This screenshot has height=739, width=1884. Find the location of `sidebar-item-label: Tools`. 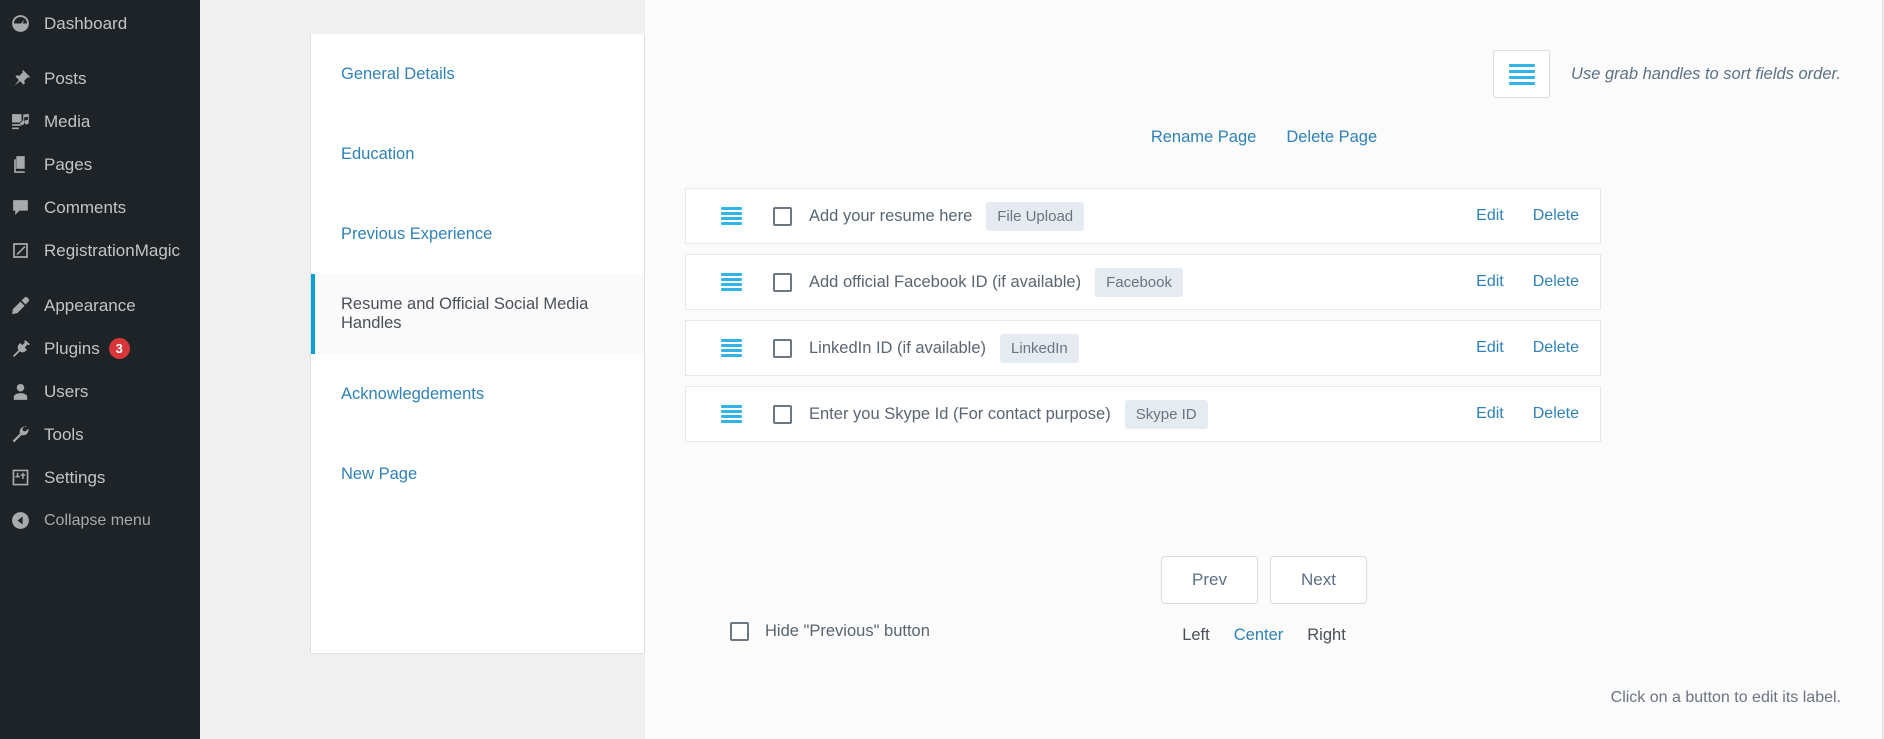

sidebar-item-label: Tools is located at coordinates (64, 434).